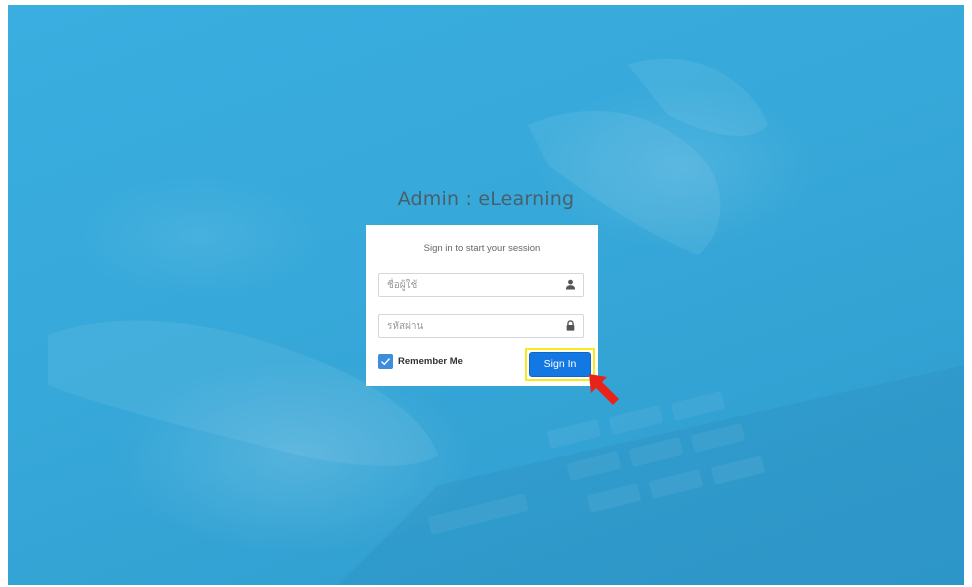 Image resolution: width=972 pixels, height=587 pixels. What do you see at coordinates (477, 326) in the screenshot?
I see `password-input` at bounding box center [477, 326].